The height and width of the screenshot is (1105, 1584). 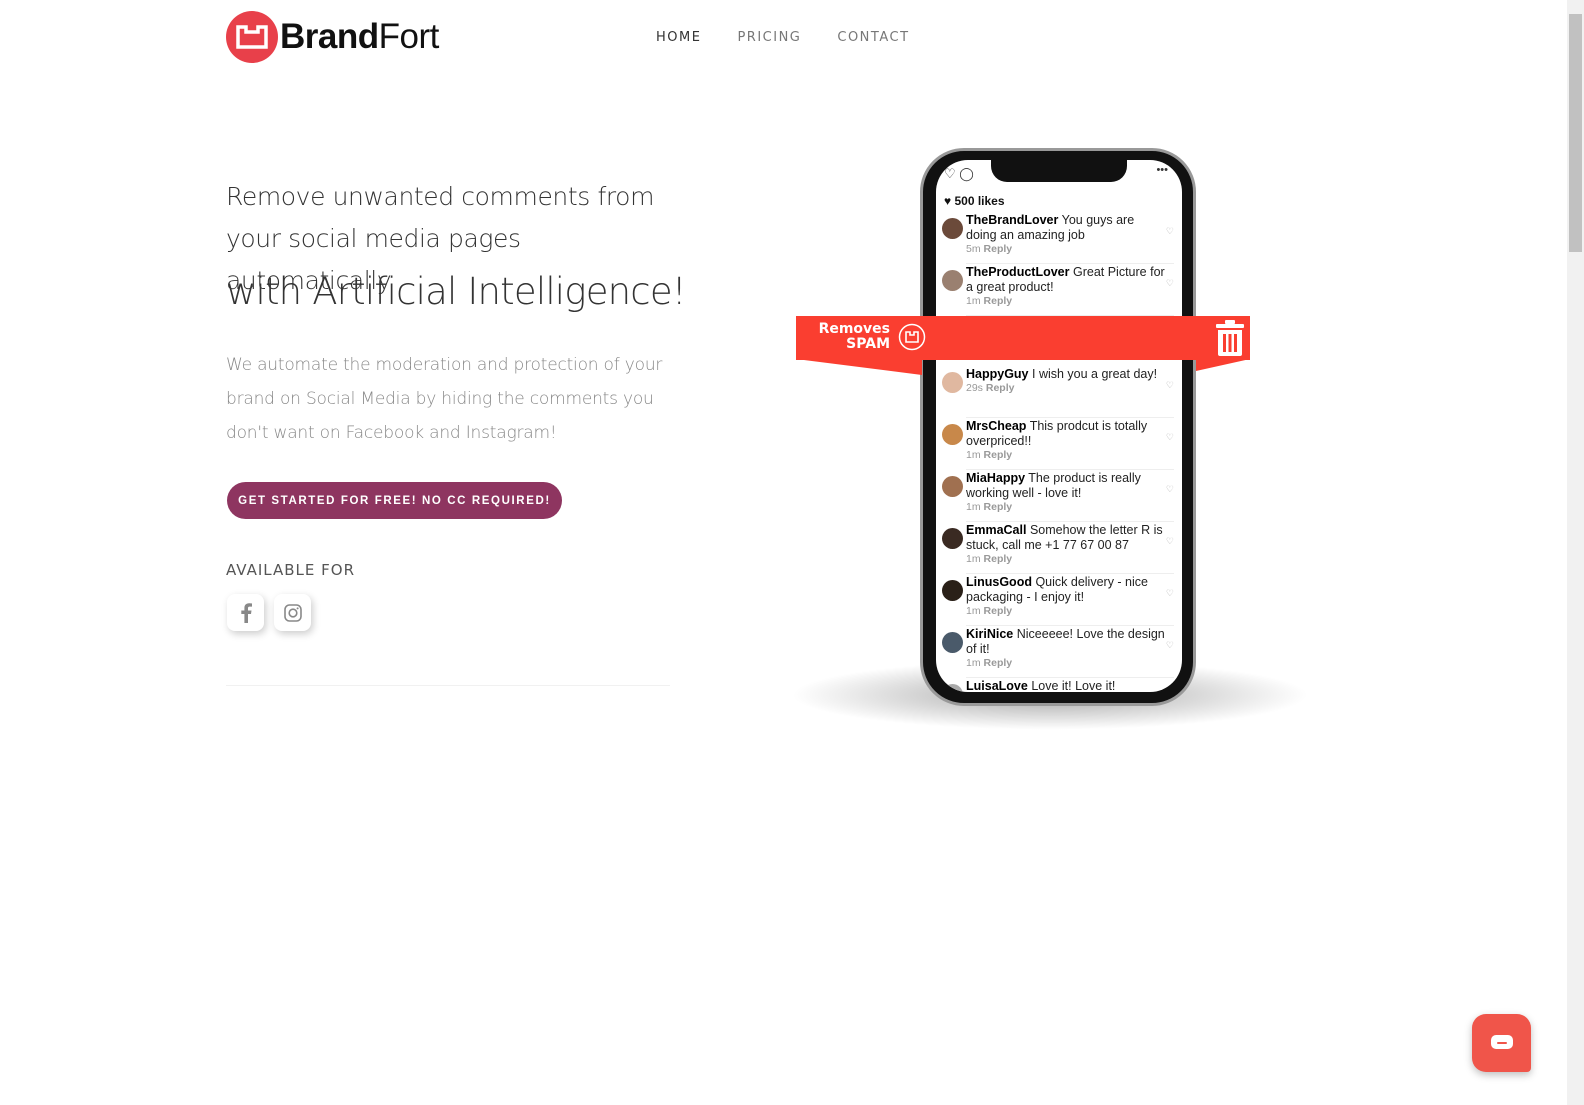 I want to click on comment-text: I wish you a great day!, so click(x=1095, y=374).